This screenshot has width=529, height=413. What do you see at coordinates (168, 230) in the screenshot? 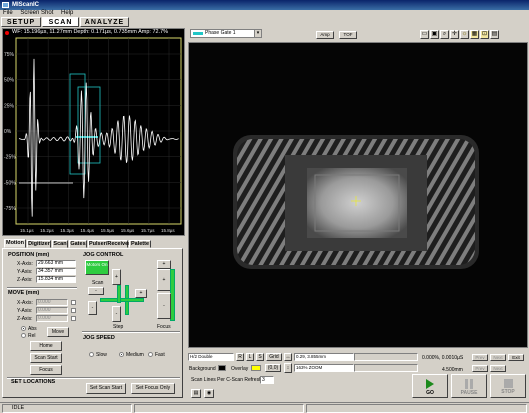
I see `x-tick-label: 15.8µs` at bounding box center [168, 230].